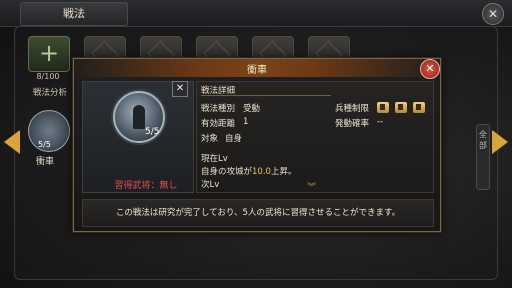 The height and width of the screenshot is (288, 512). I want to click on scroll-down-icon: ︾, so click(311, 186).